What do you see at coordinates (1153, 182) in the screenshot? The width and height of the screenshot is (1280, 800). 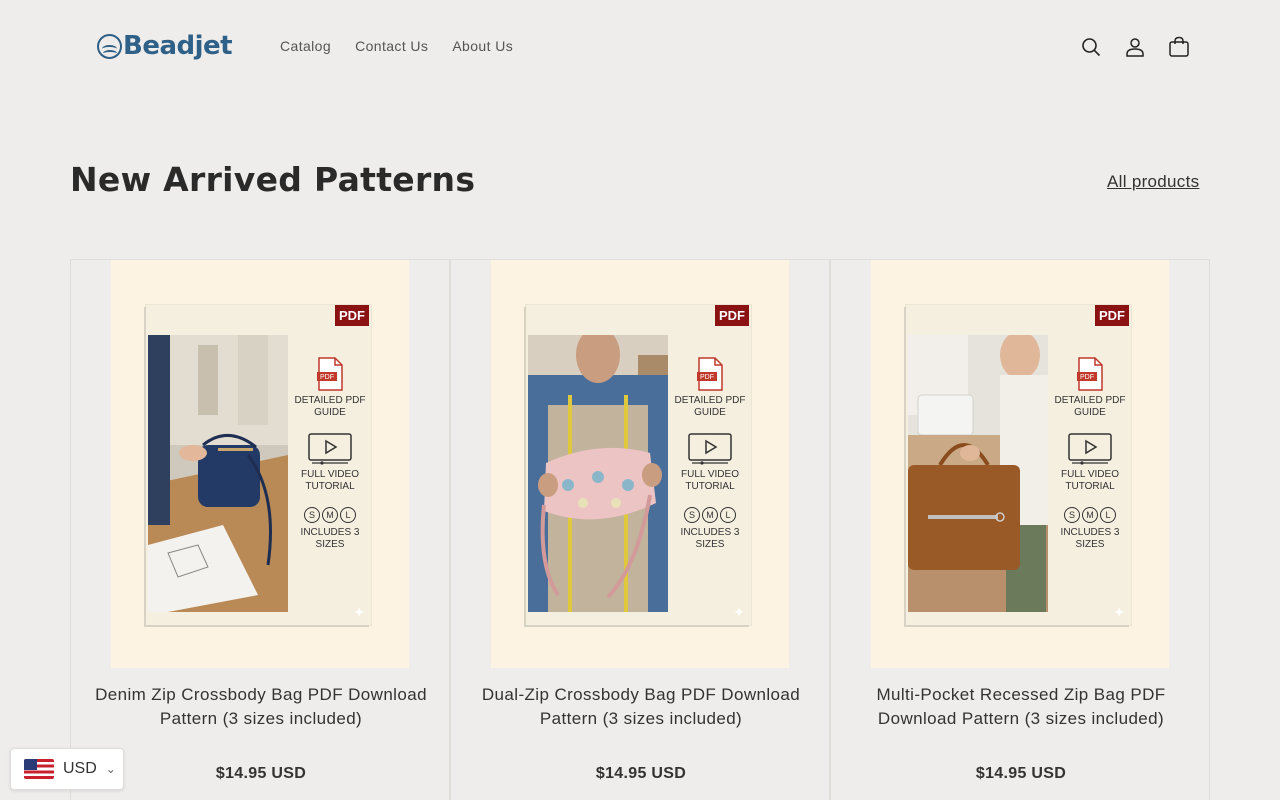 I see `all-products-link: All products` at bounding box center [1153, 182].